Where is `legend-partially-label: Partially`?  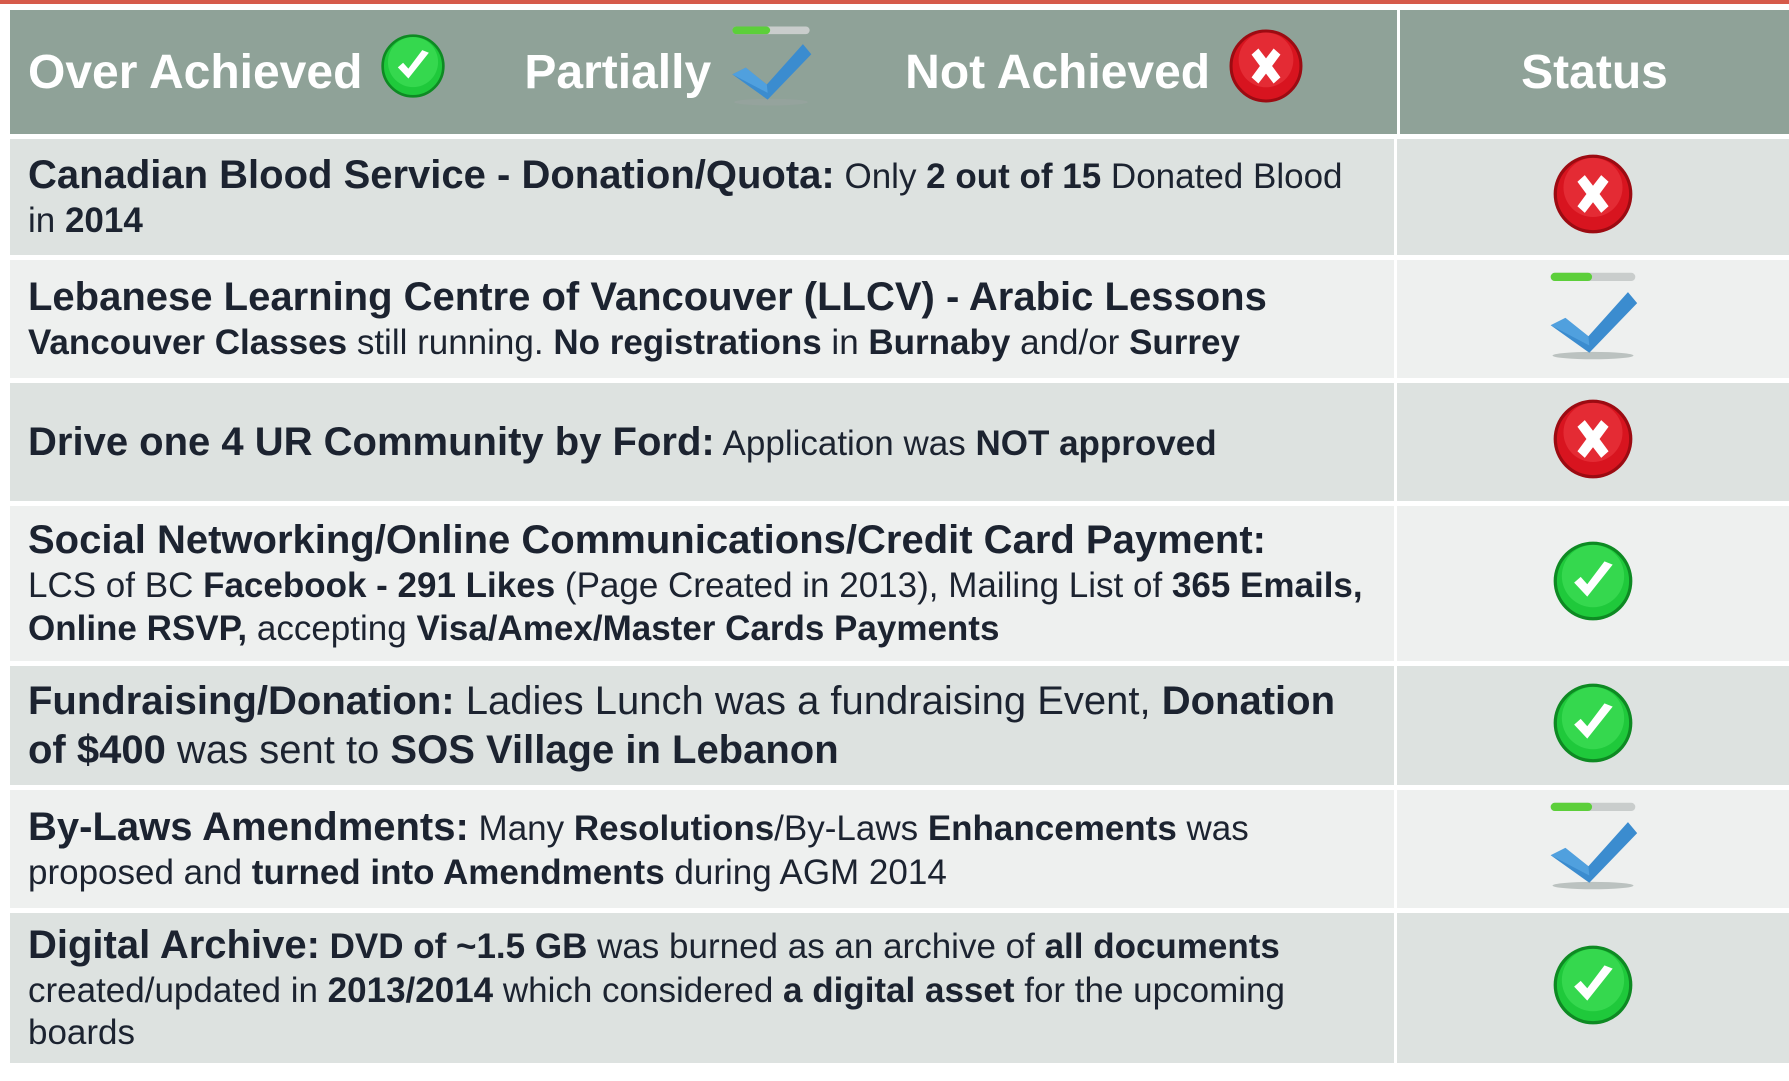 legend-partially-label: Partially is located at coordinates (618, 72).